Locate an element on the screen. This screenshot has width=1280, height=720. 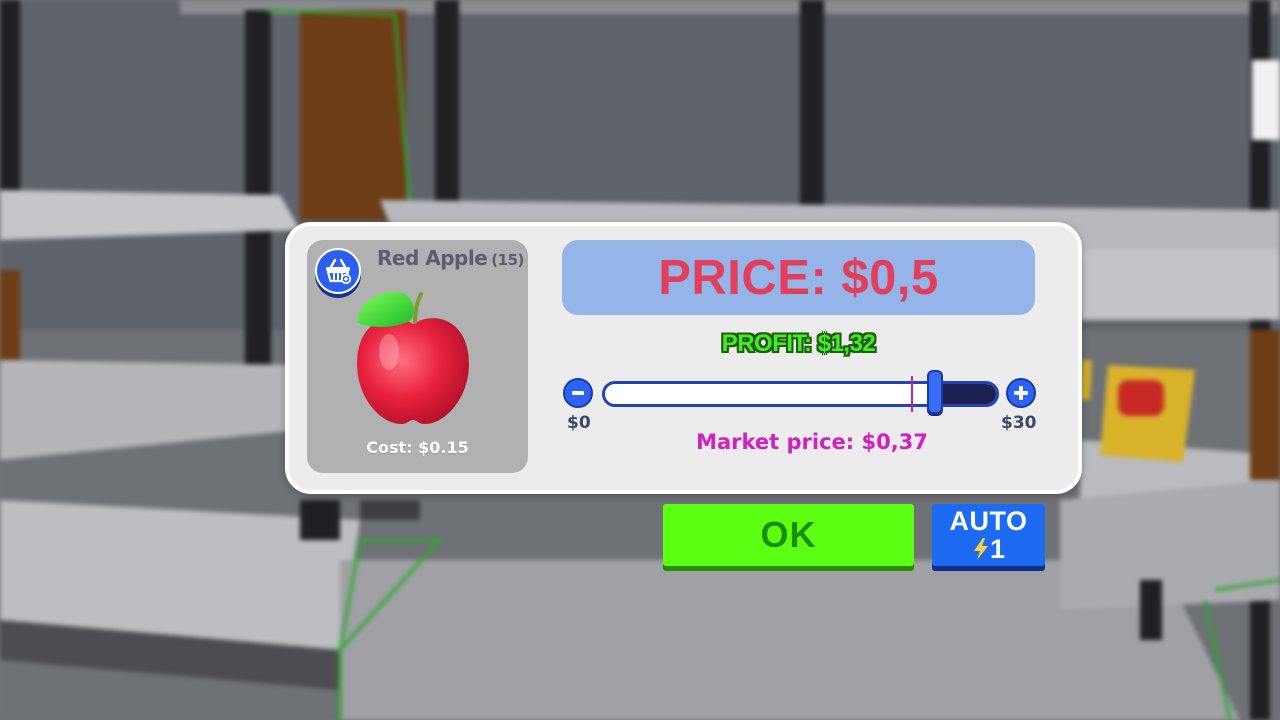
auto-count-row: 1 is located at coordinates (989, 548).